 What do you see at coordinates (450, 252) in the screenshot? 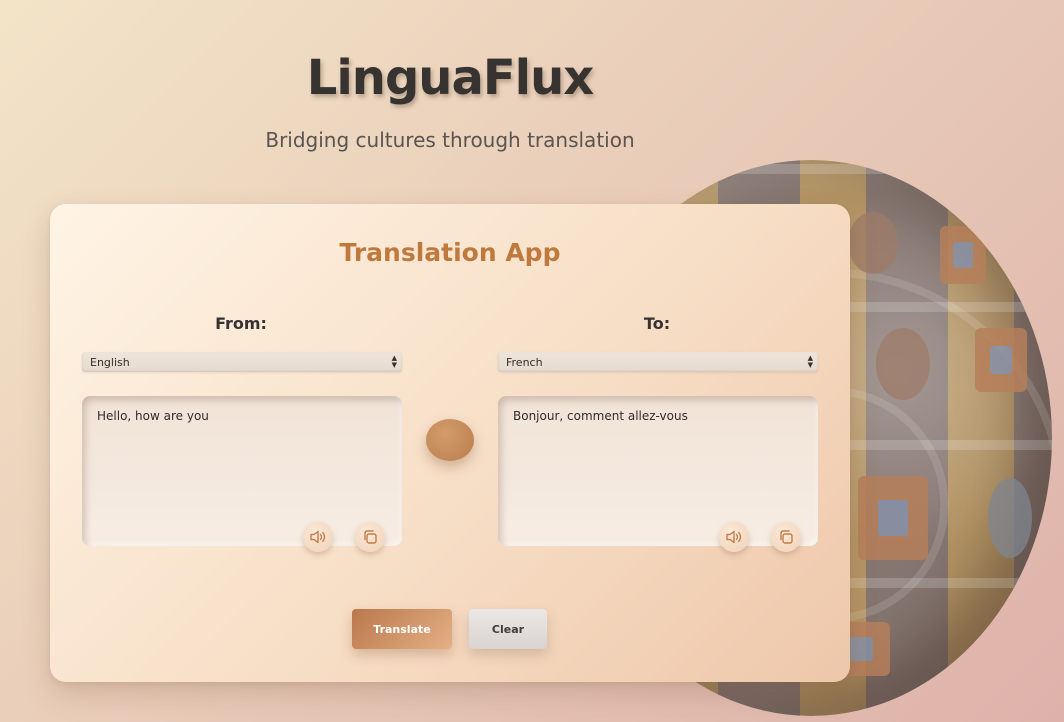
I see `card-title: Translation App` at bounding box center [450, 252].